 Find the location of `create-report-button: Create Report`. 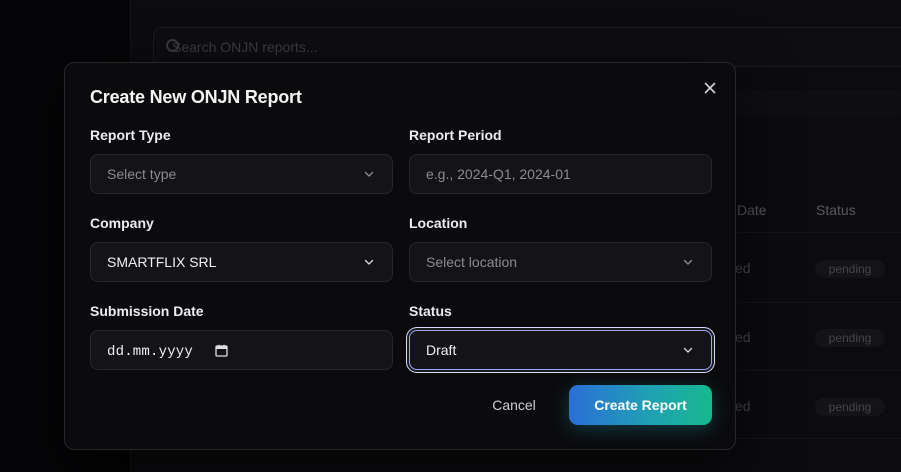

create-report-button: Create Report is located at coordinates (640, 405).